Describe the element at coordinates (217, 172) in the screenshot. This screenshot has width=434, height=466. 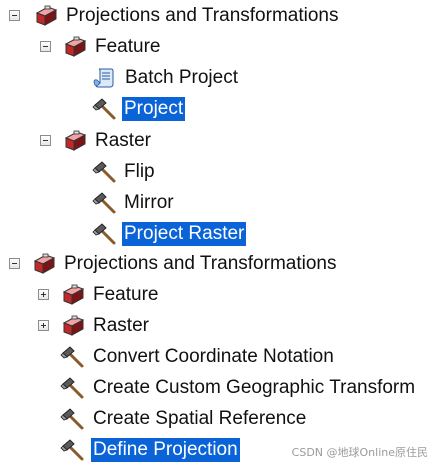
I see `tree-node-flip: Flip` at that location.